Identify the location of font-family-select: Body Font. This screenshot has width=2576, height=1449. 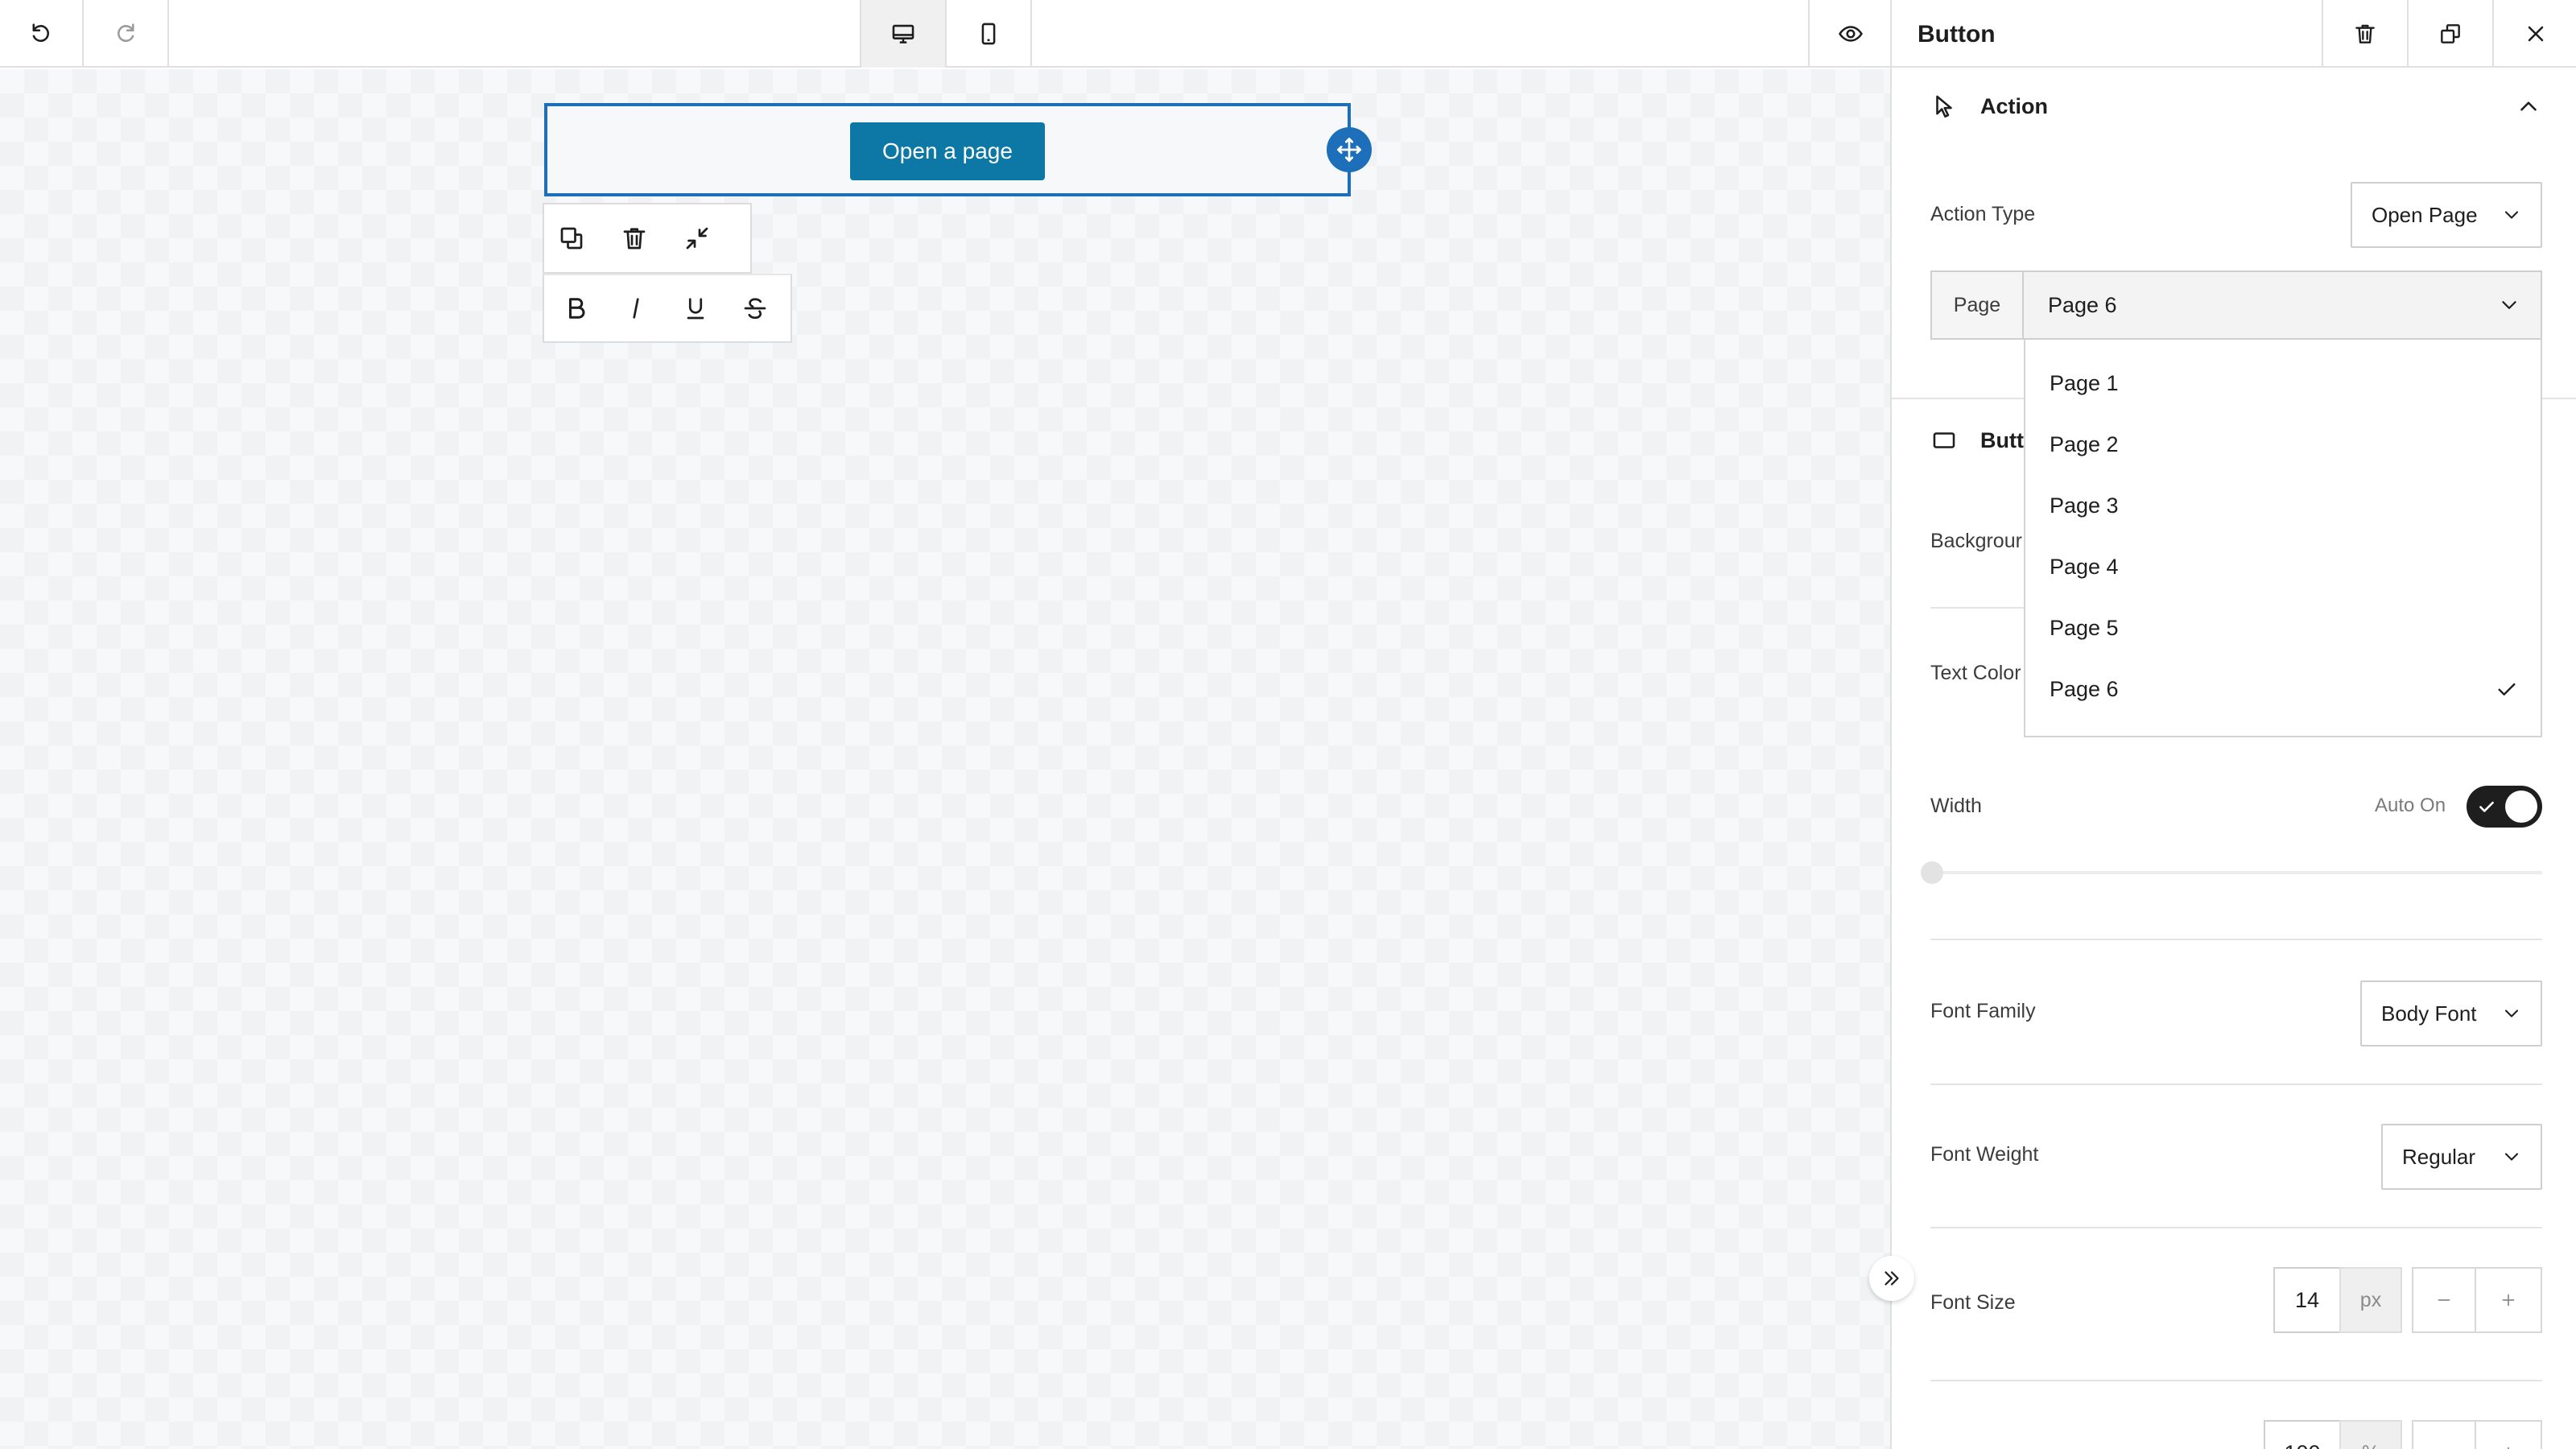
(2451, 1013).